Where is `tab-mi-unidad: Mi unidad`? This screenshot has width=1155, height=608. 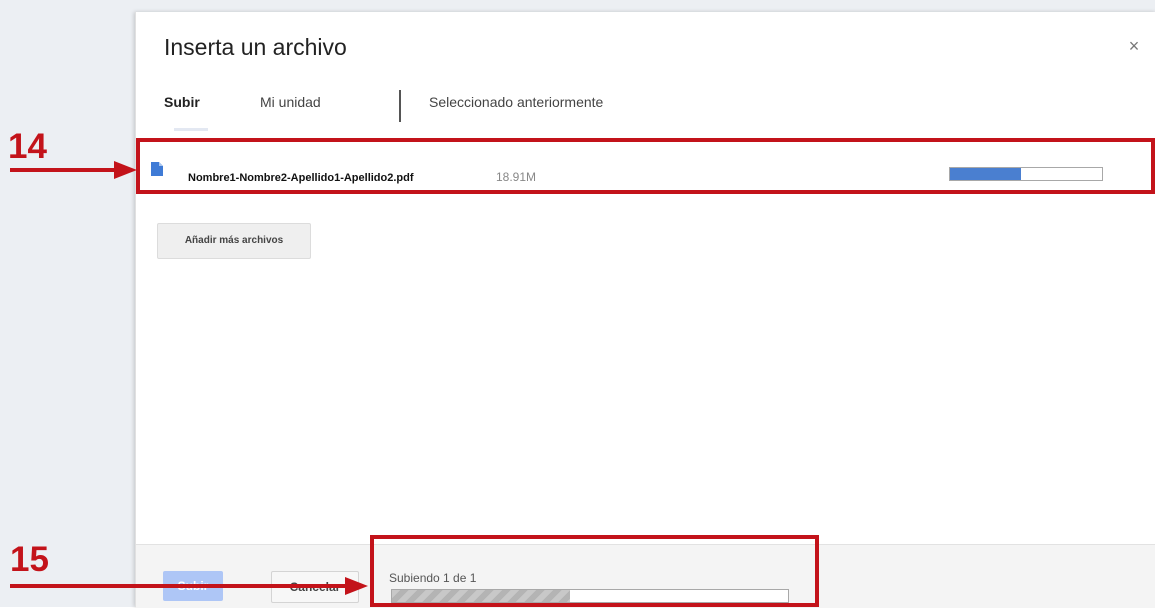
tab-mi-unidad: Mi unidad is located at coordinates (290, 102).